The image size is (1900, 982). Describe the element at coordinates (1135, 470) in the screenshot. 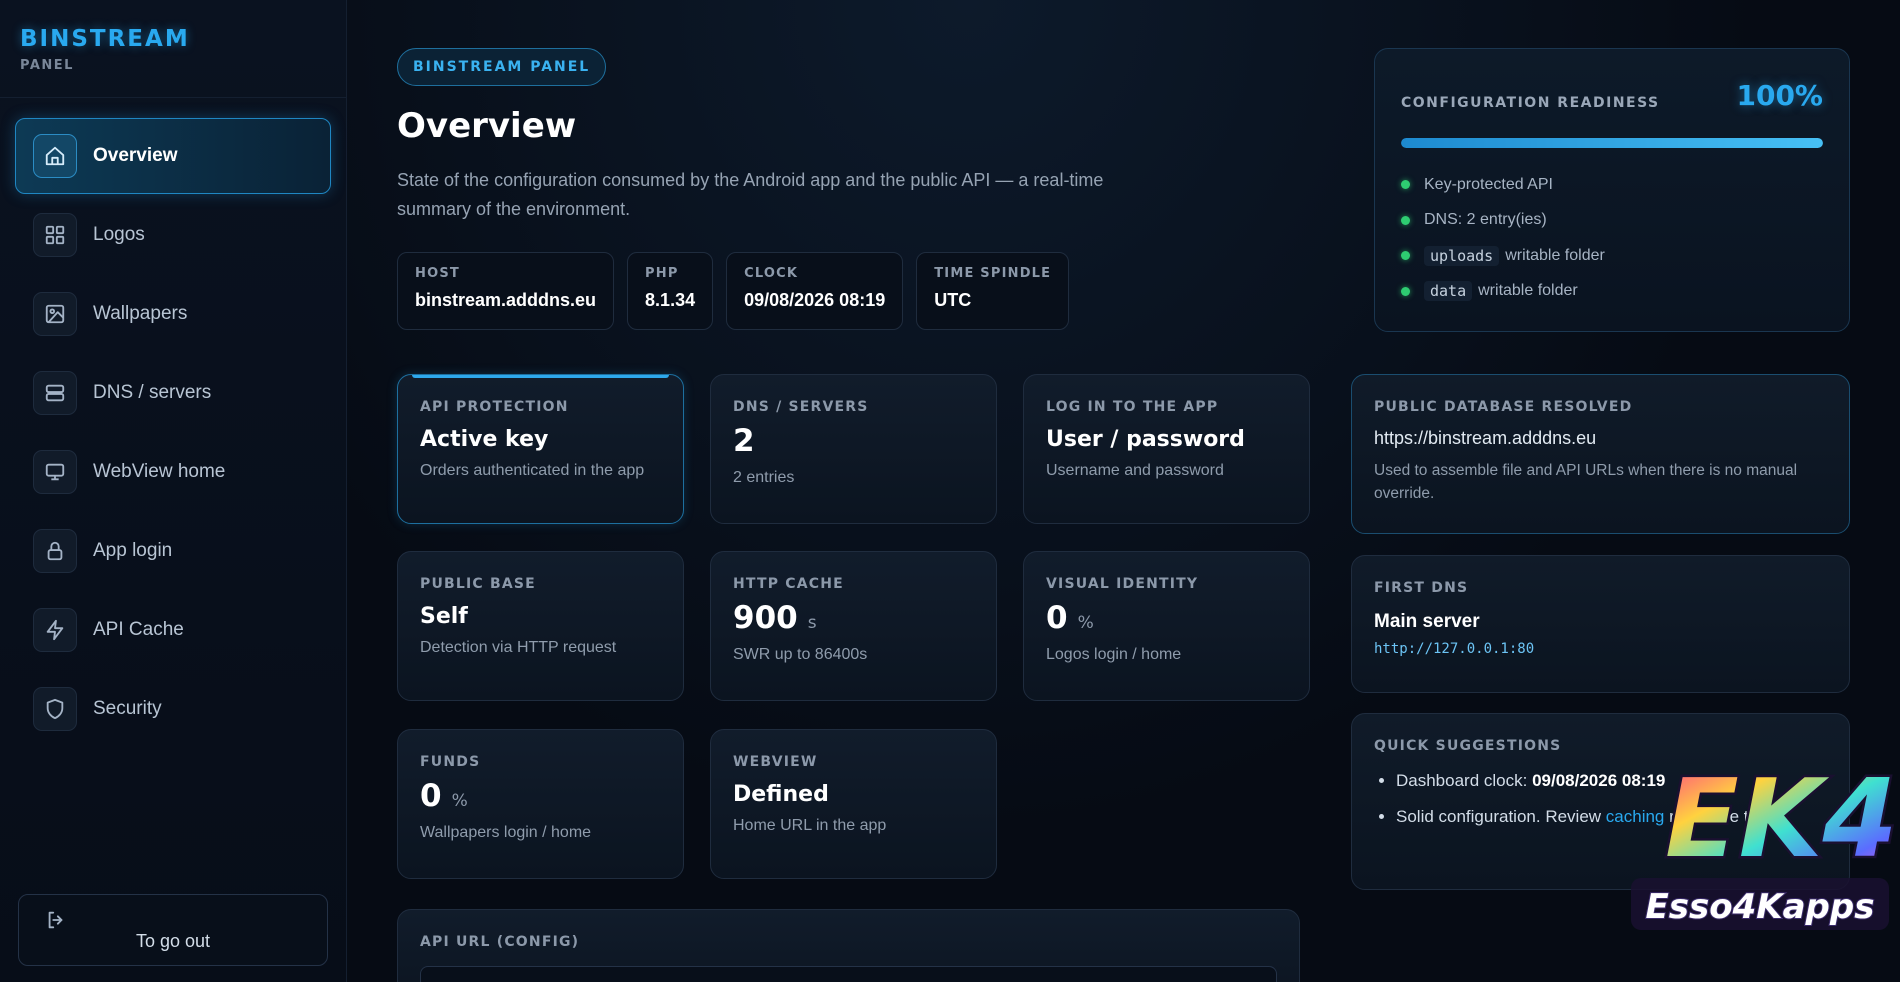

I see `card-subtext: Username and password` at that location.